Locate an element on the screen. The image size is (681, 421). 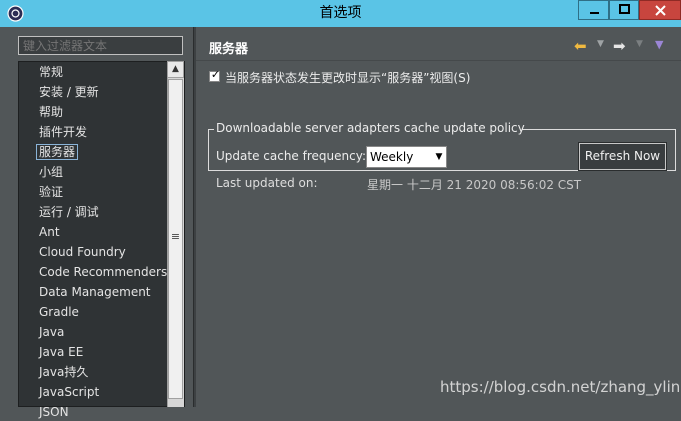
checkmark-icon: ✓ is located at coordinates (215, 74).